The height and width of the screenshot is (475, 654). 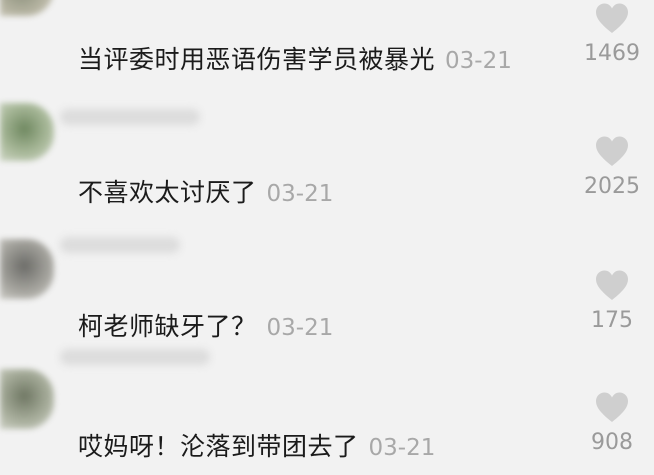 I want to click on comment-text: 哎妈呀！沦落到带团去了 03-21, so click(x=256, y=445).